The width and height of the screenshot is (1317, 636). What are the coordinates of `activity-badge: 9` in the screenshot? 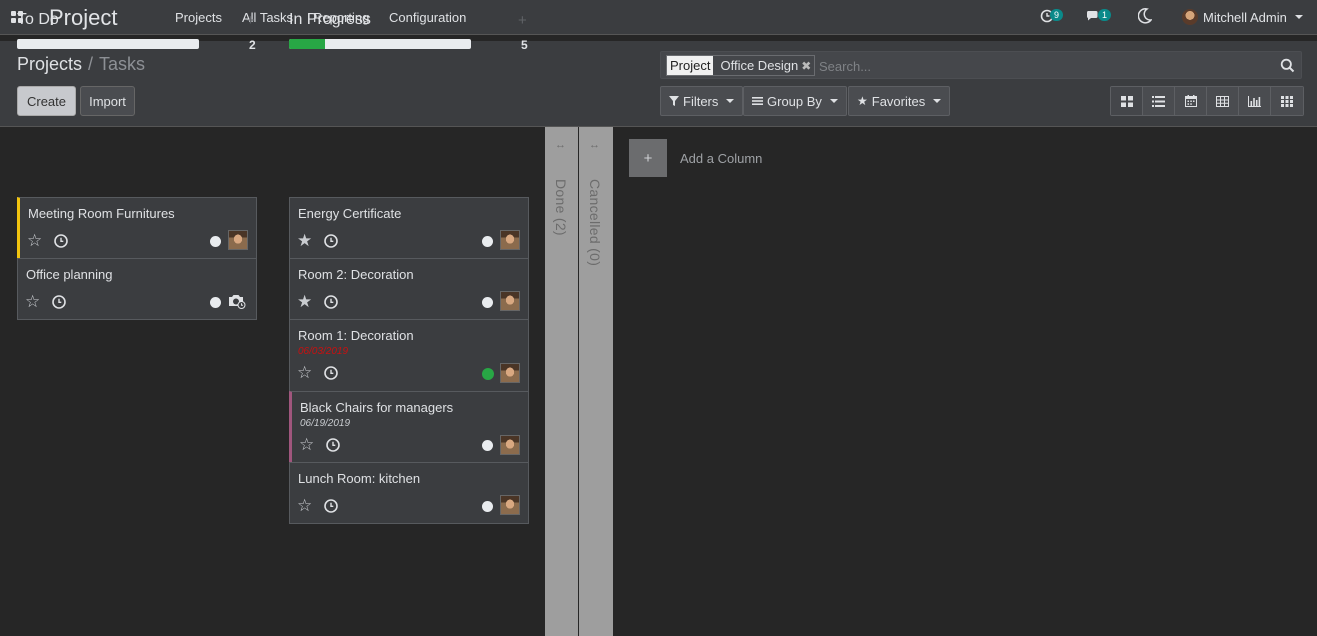 It's located at (1057, 15).